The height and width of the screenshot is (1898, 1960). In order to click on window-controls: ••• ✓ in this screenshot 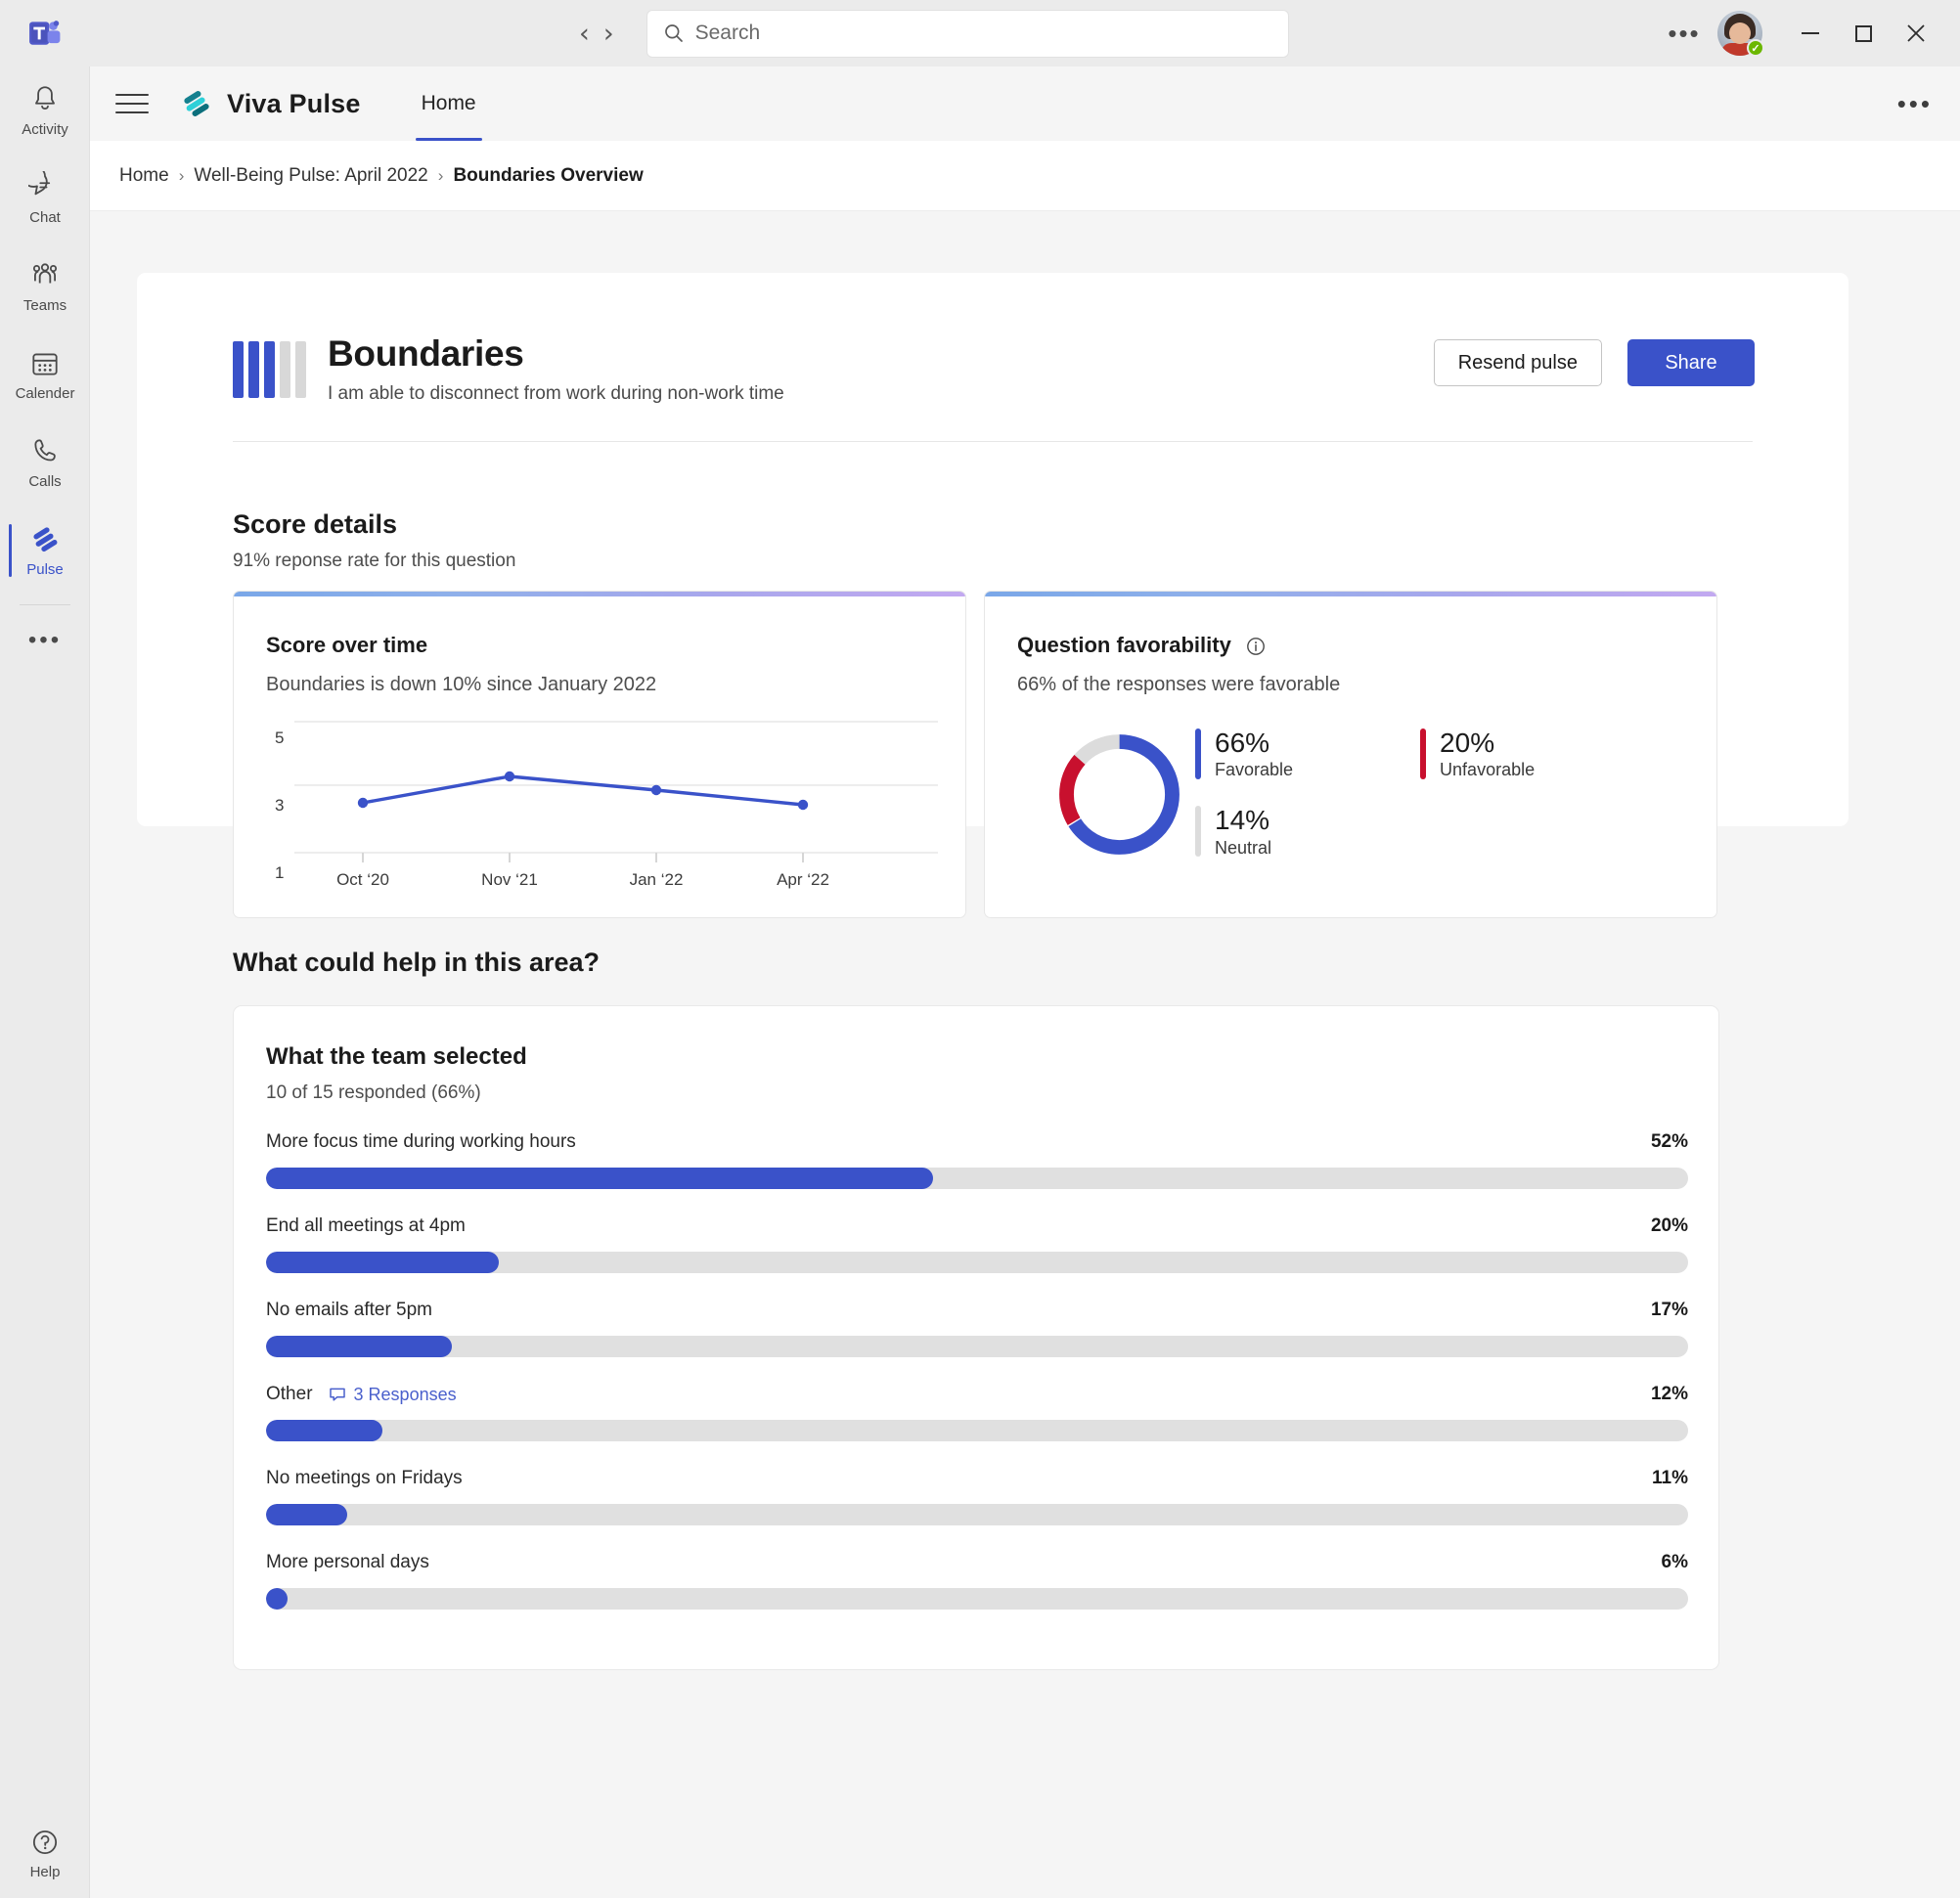, I will do `click(1808, 34)`.